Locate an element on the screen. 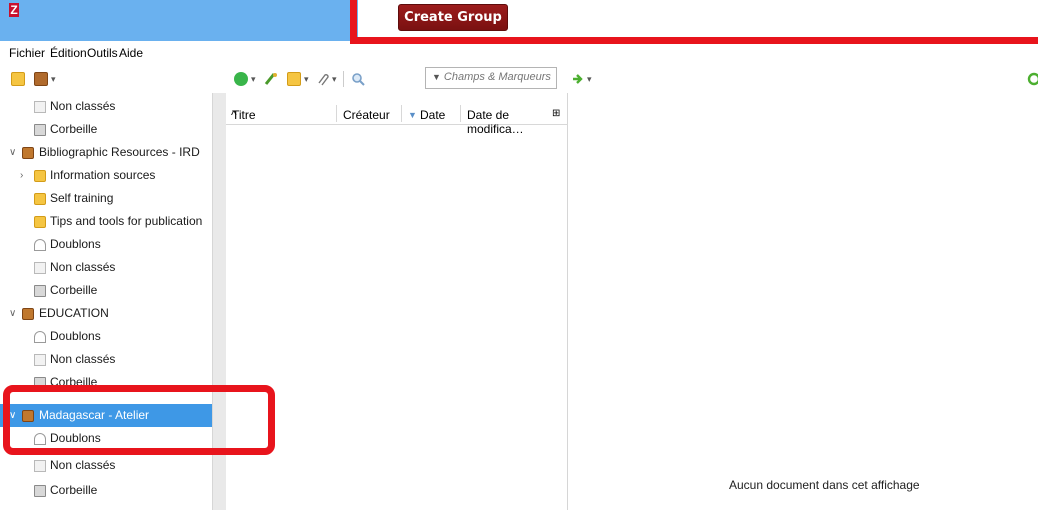 The image size is (1038, 510). title-bar: Z is located at coordinates (179, 20).